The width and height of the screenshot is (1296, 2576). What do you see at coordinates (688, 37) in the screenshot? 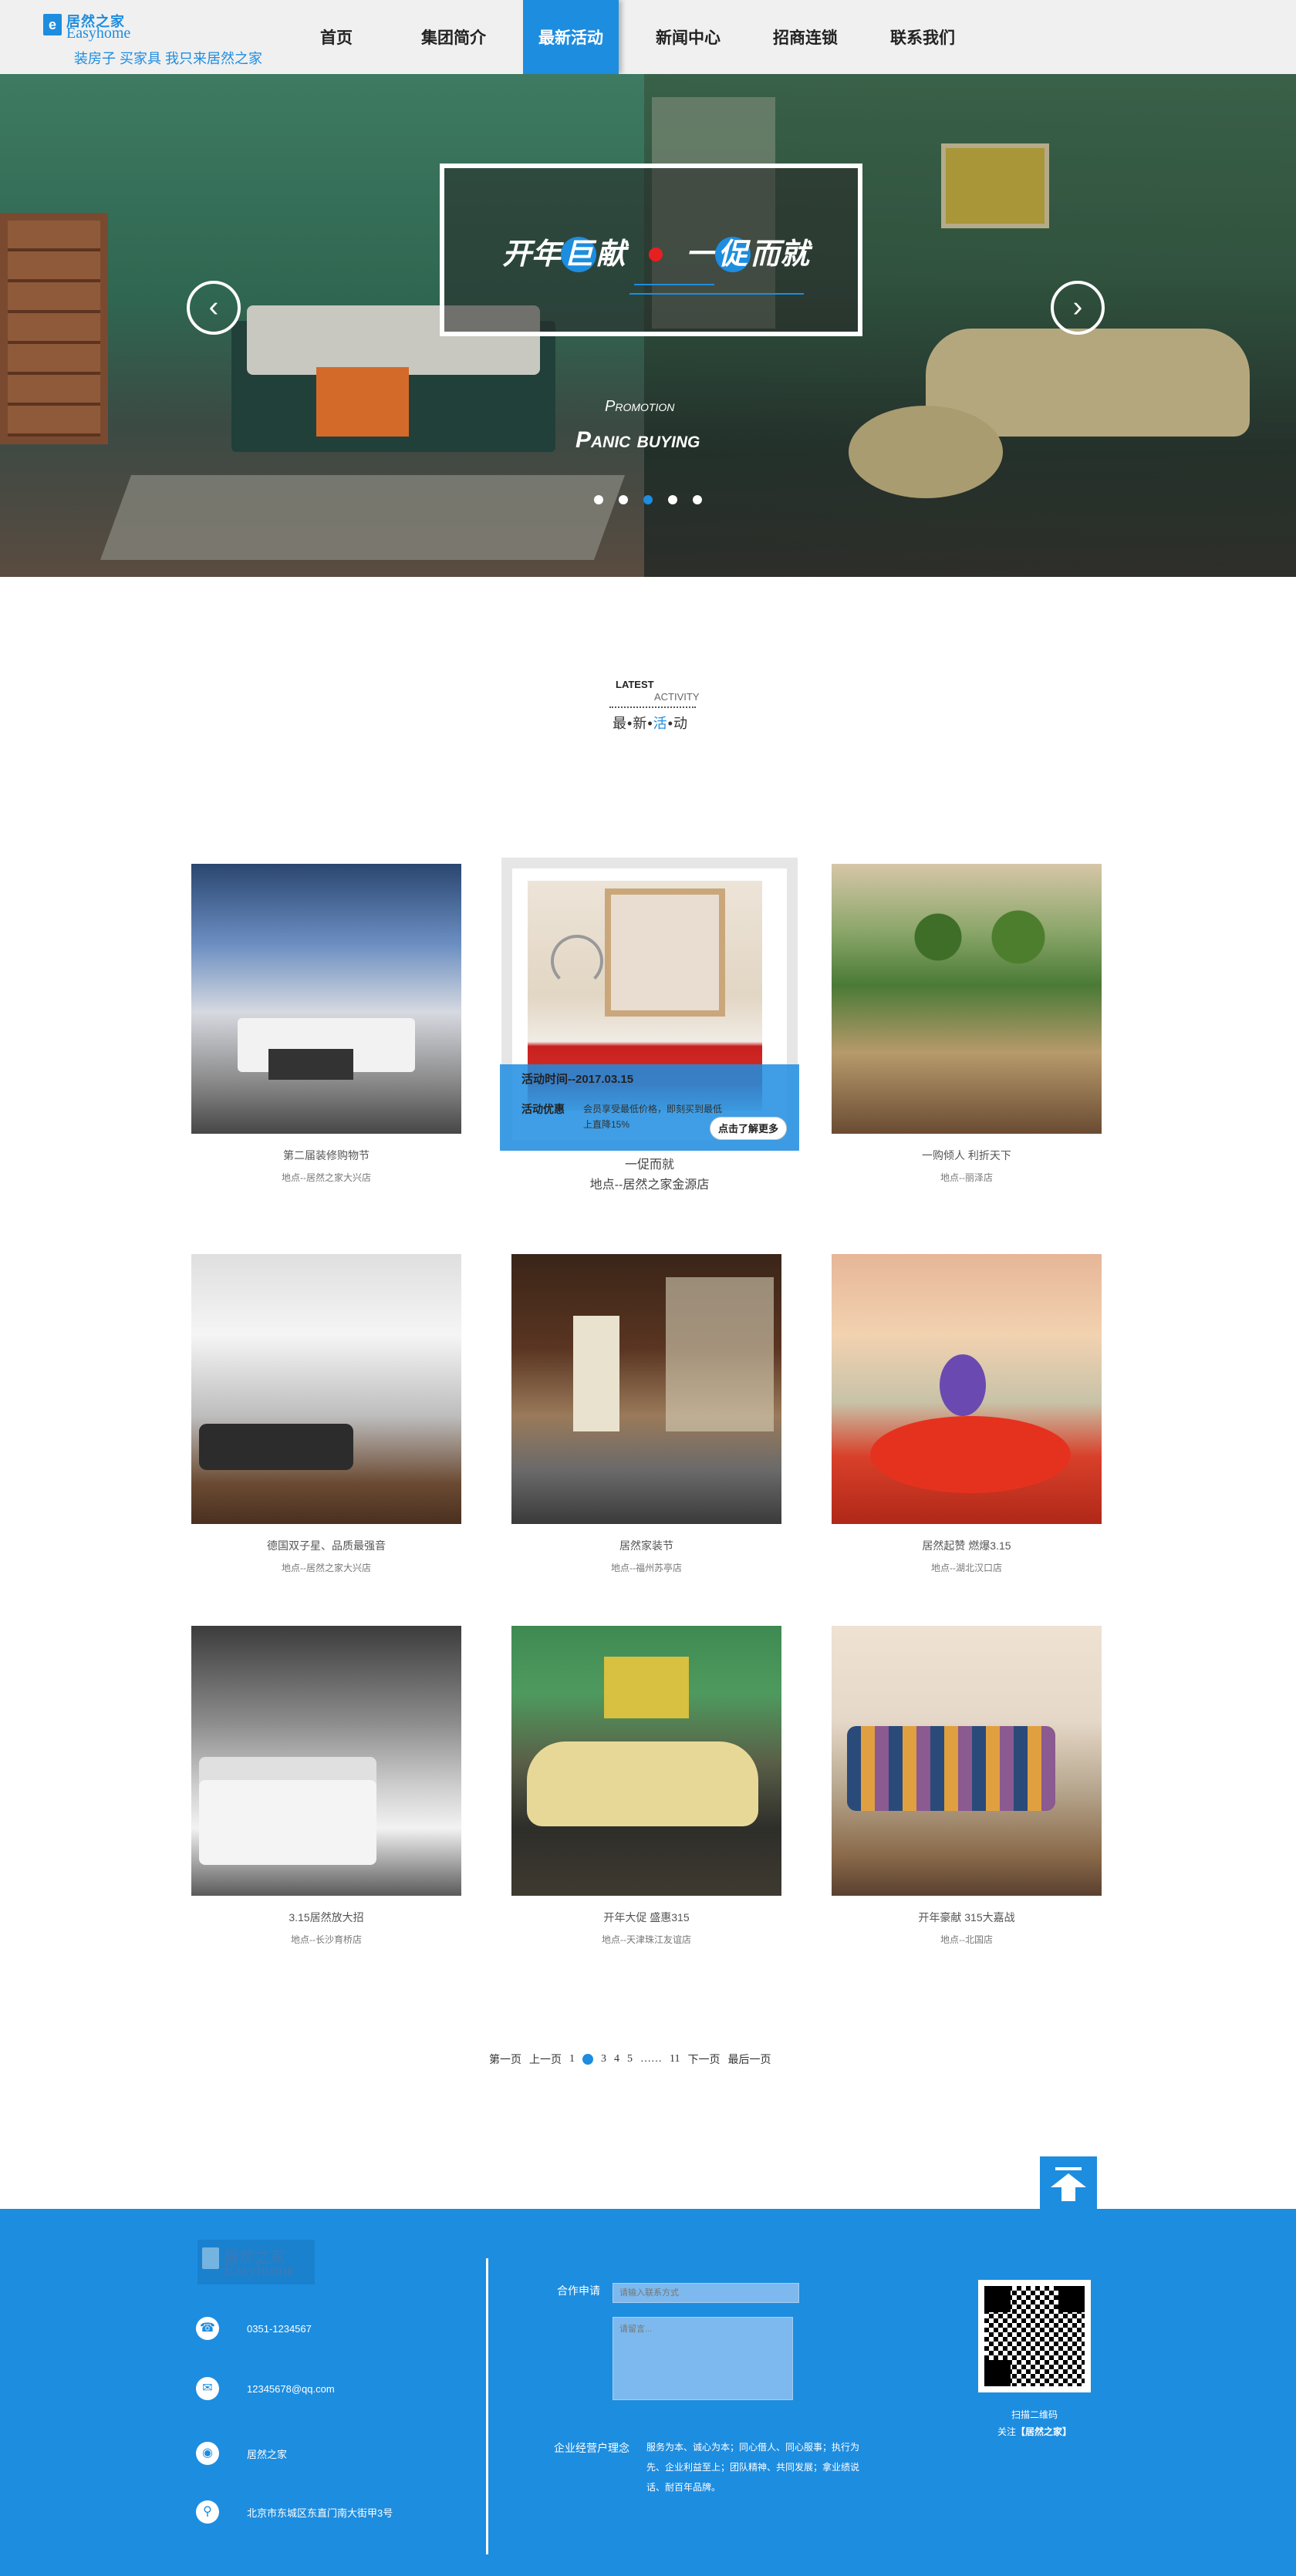
I see `nav-news: 新闻中心` at bounding box center [688, 37].